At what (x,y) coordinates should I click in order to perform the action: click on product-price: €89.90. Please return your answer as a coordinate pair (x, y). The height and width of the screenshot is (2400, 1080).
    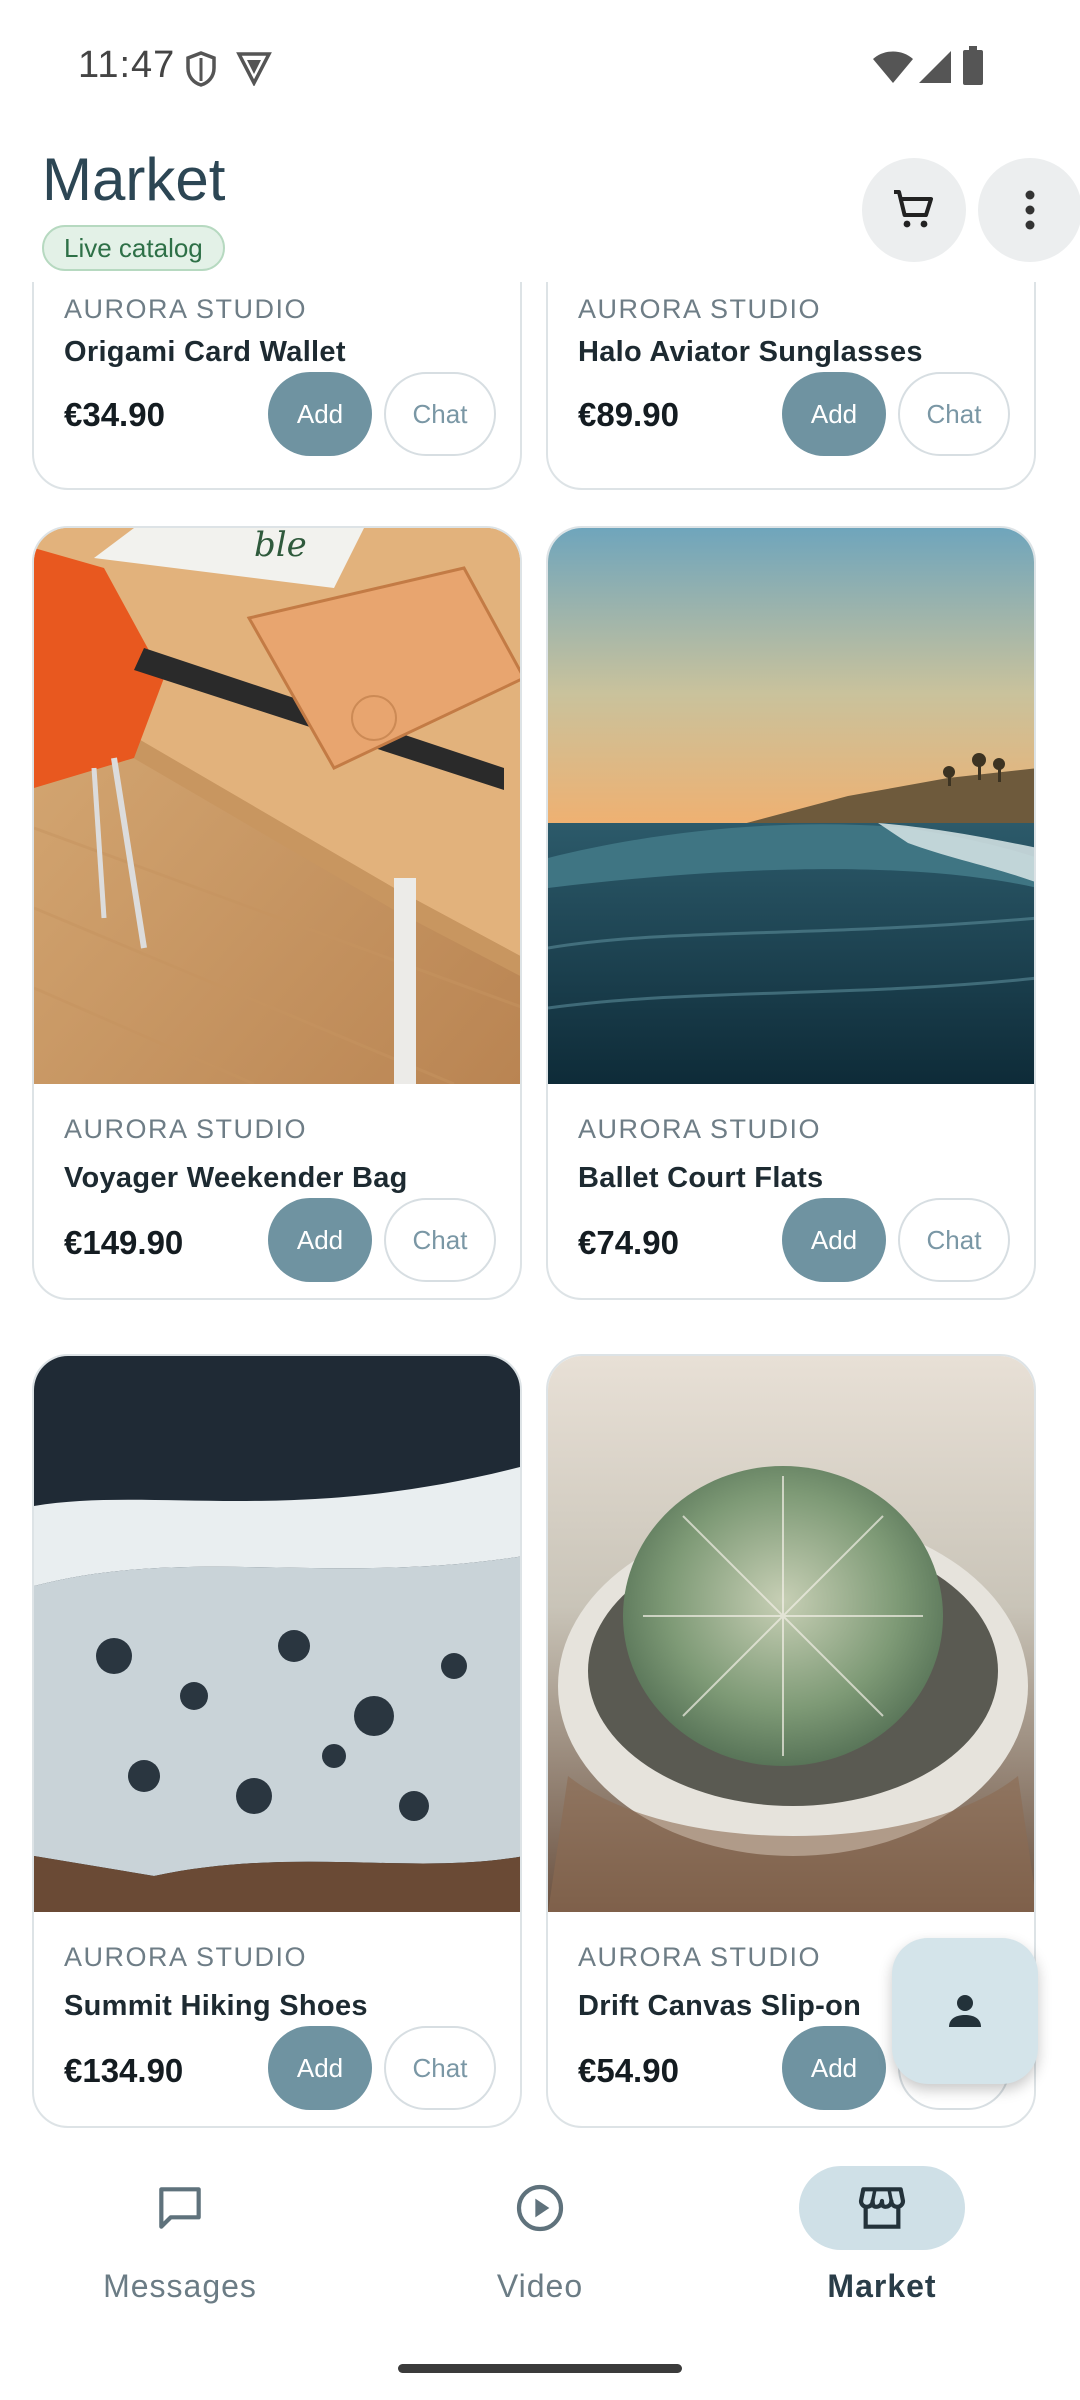
    Looking at the image, I should click on (628, 414).